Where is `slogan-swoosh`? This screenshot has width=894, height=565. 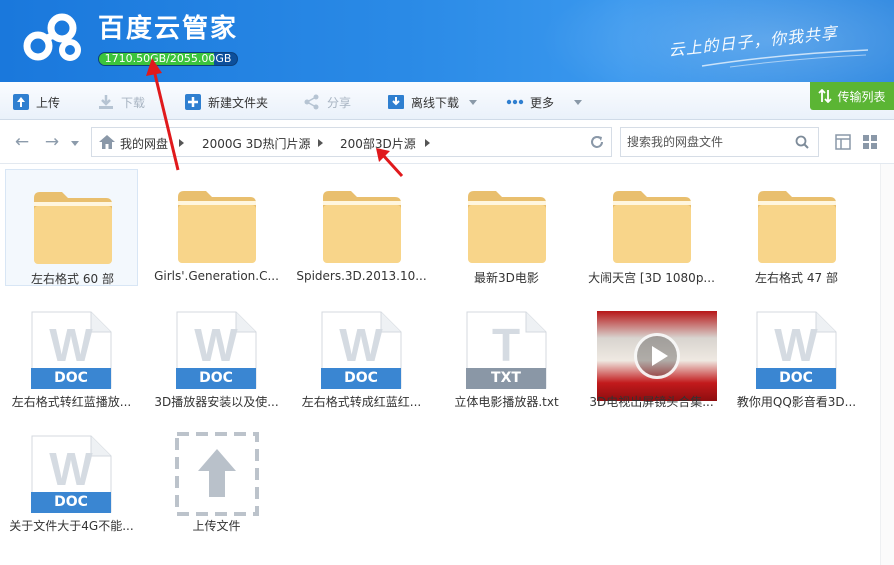
slogan-swoosh is located at coordinates (785, 58).